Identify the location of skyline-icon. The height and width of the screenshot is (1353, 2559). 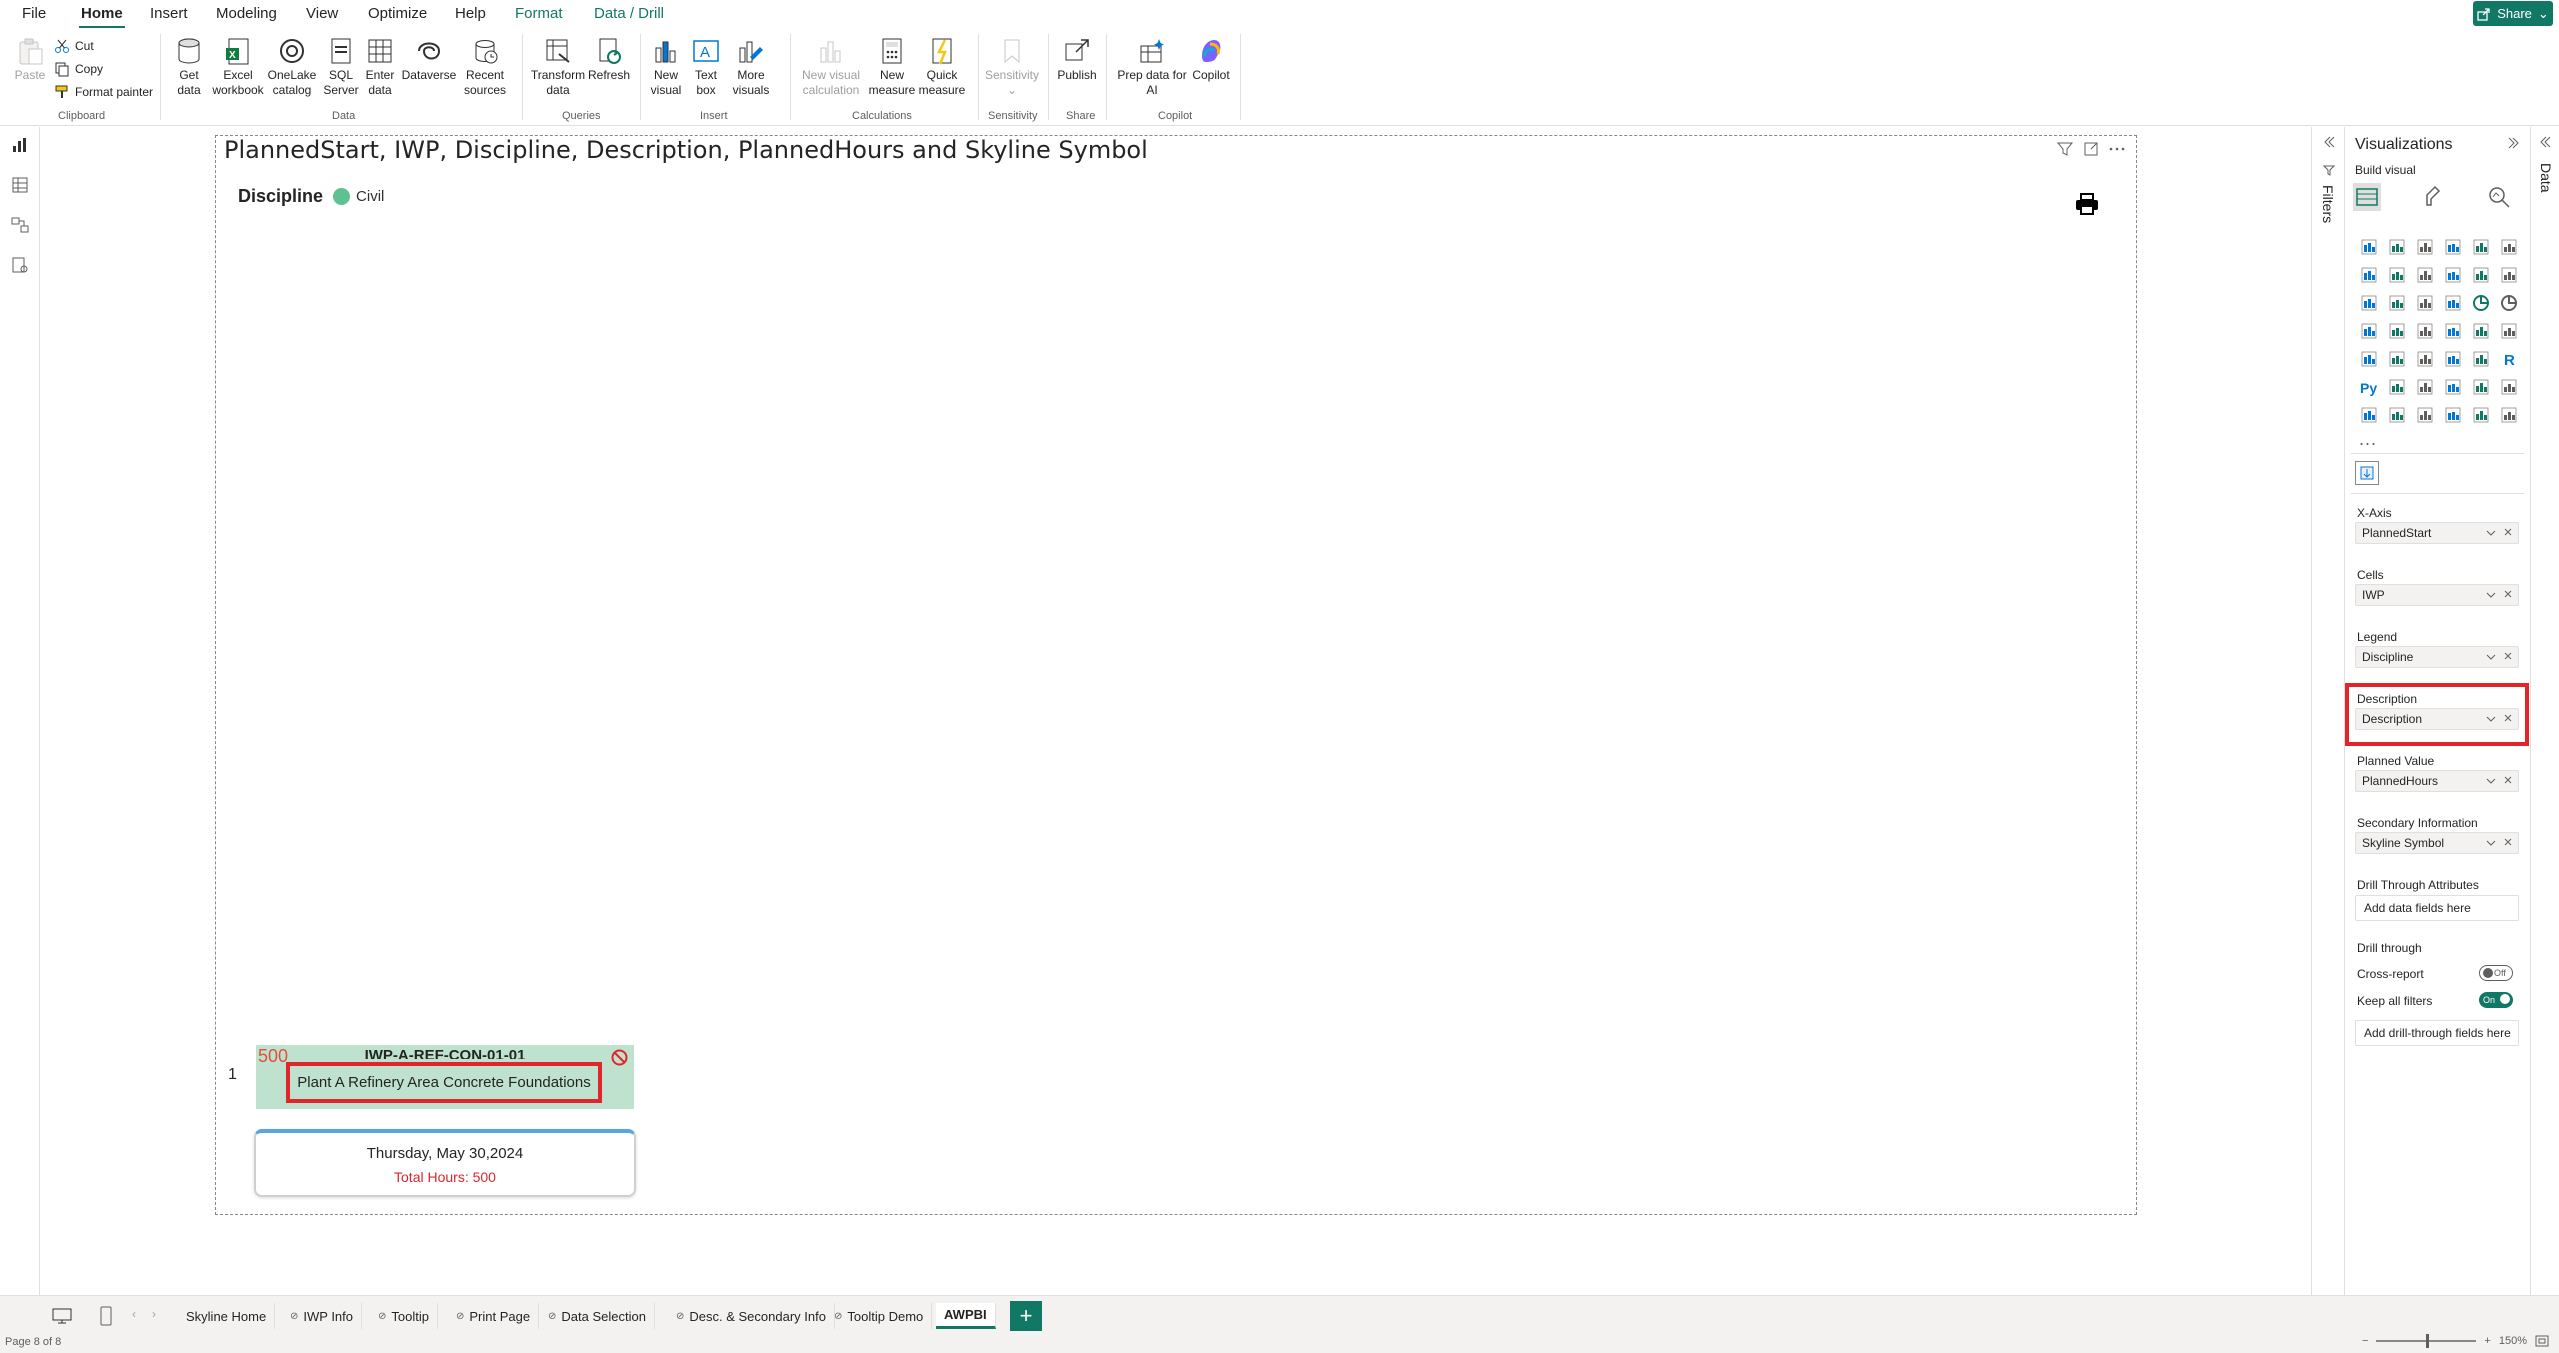
(2453, 415).